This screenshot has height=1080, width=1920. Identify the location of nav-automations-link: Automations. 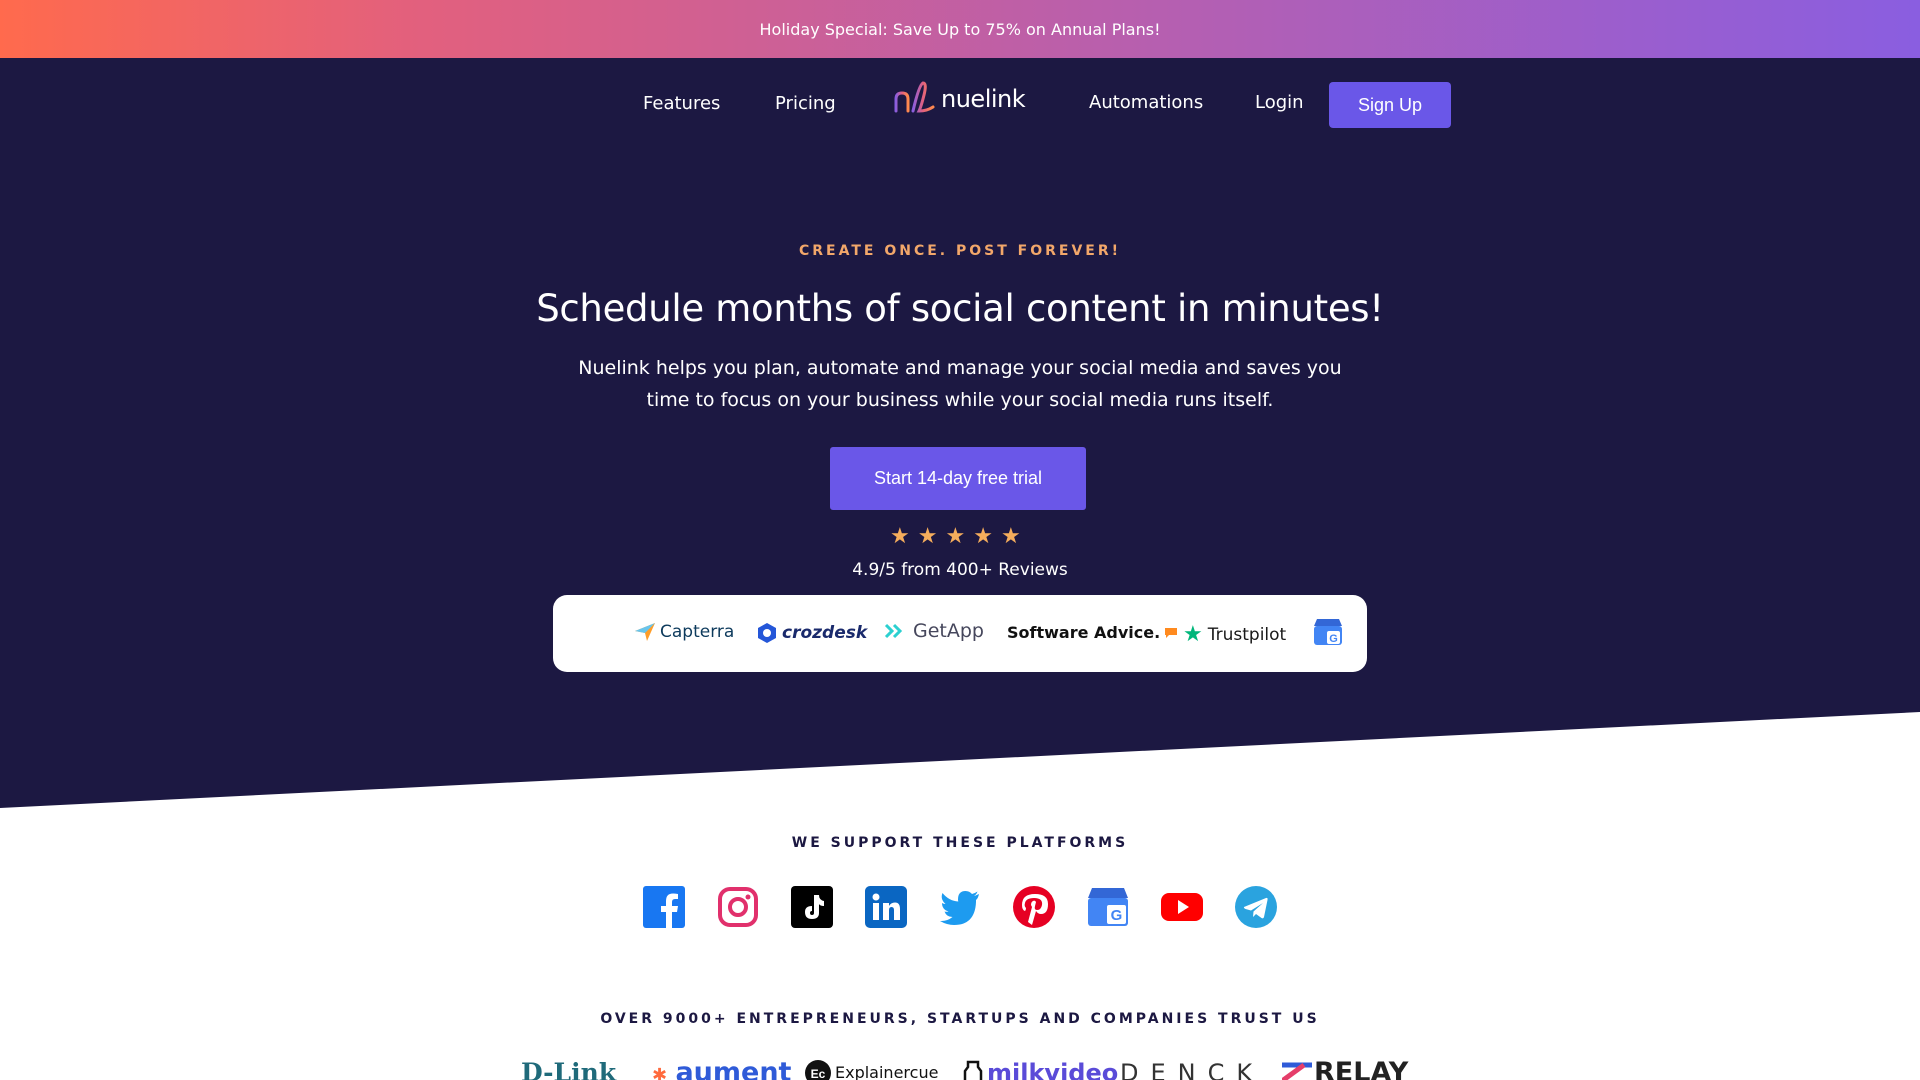
(1146, 102).